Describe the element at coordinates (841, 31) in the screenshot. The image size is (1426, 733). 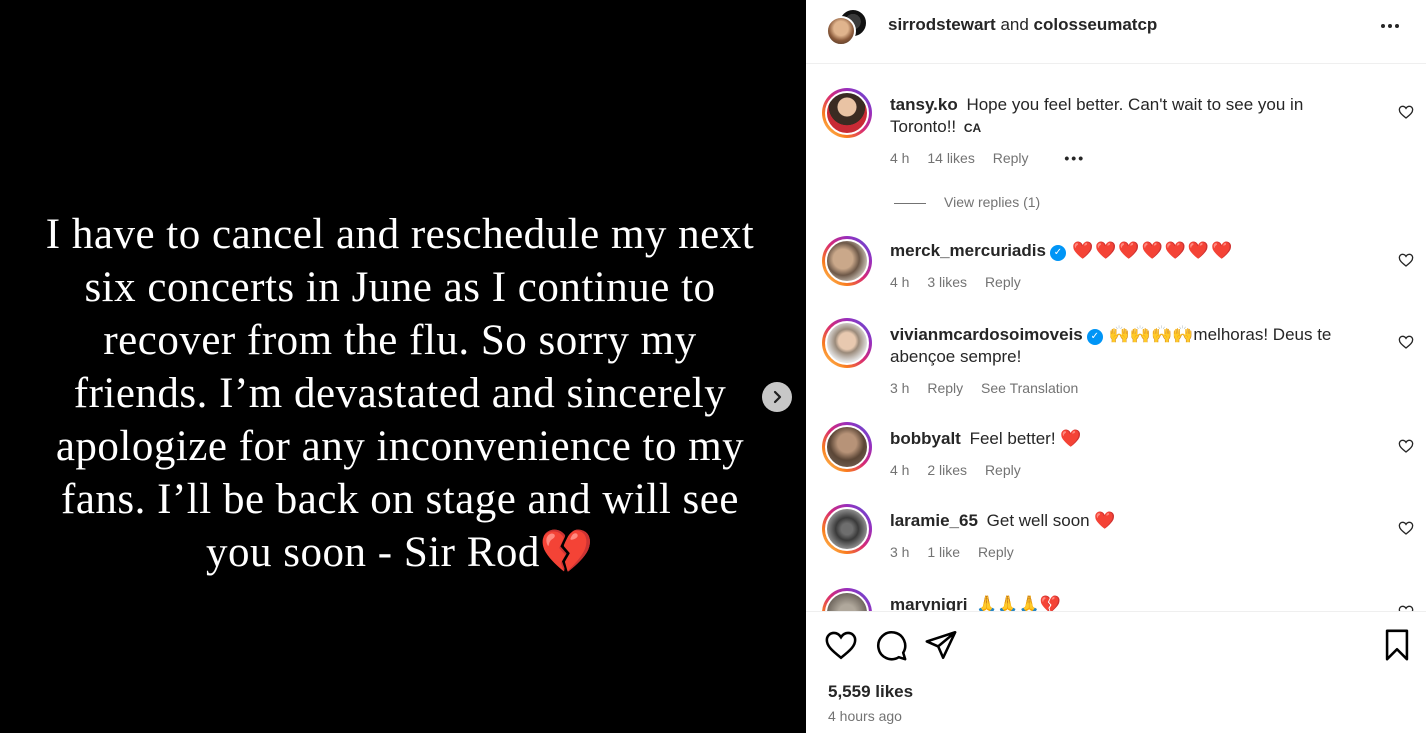
I see `avatar-author` at that location.